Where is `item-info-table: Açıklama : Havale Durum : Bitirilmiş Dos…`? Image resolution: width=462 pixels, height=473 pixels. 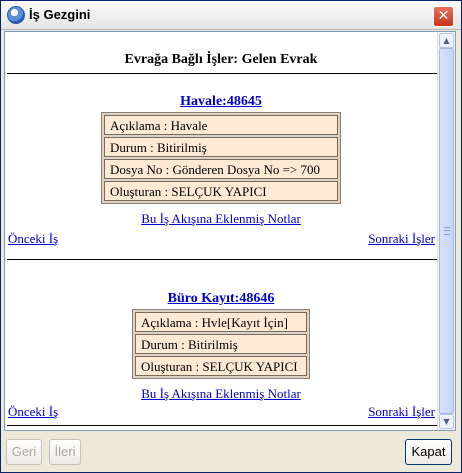
item-info-table: Açıklama : Havale Durum : Bitirilmiş Dos… is located at coordinates (221, 158).